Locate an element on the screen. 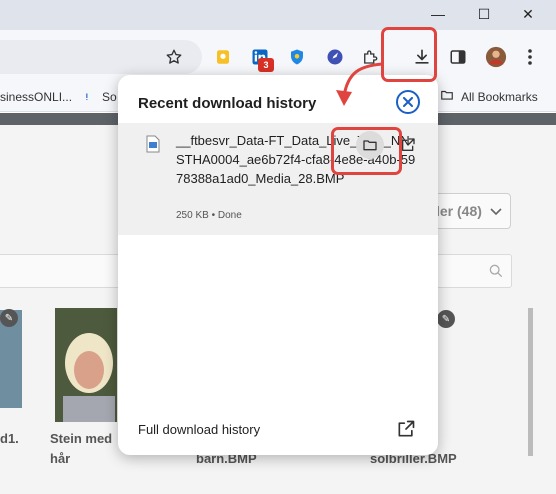 Image resolution: width=556 pixels, height=494 pixels. shield-extension-icon is located at coordinates (297, 57).